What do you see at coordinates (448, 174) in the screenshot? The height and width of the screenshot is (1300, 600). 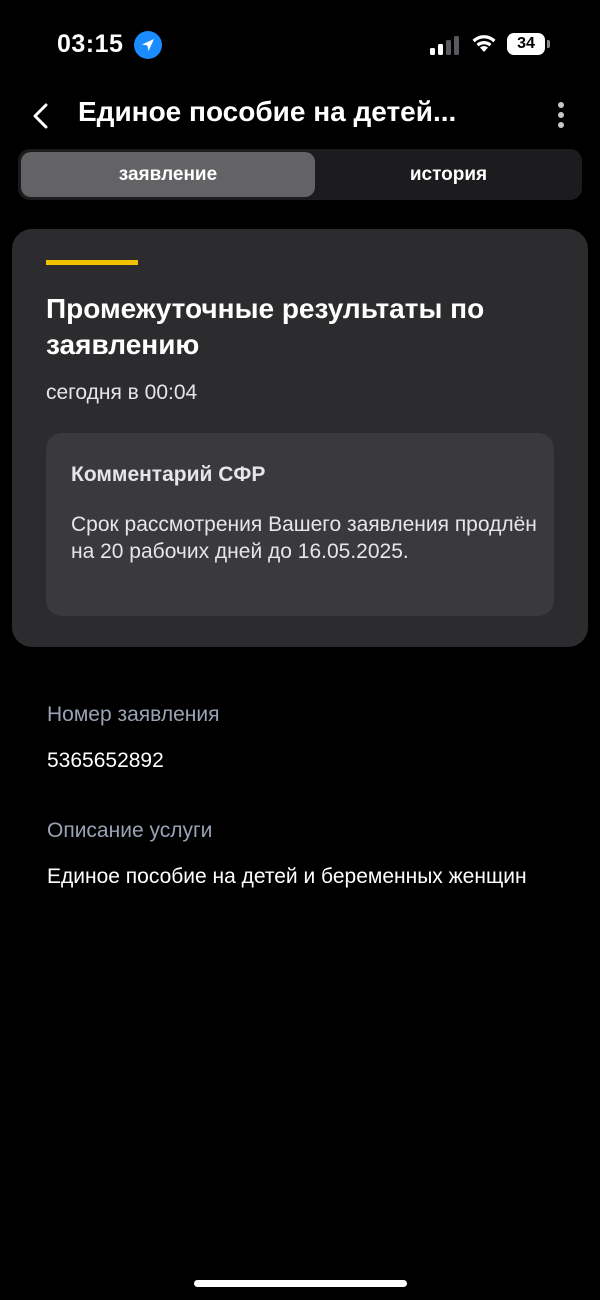 I see `tab-history: история` at bounding box center [448, 174].